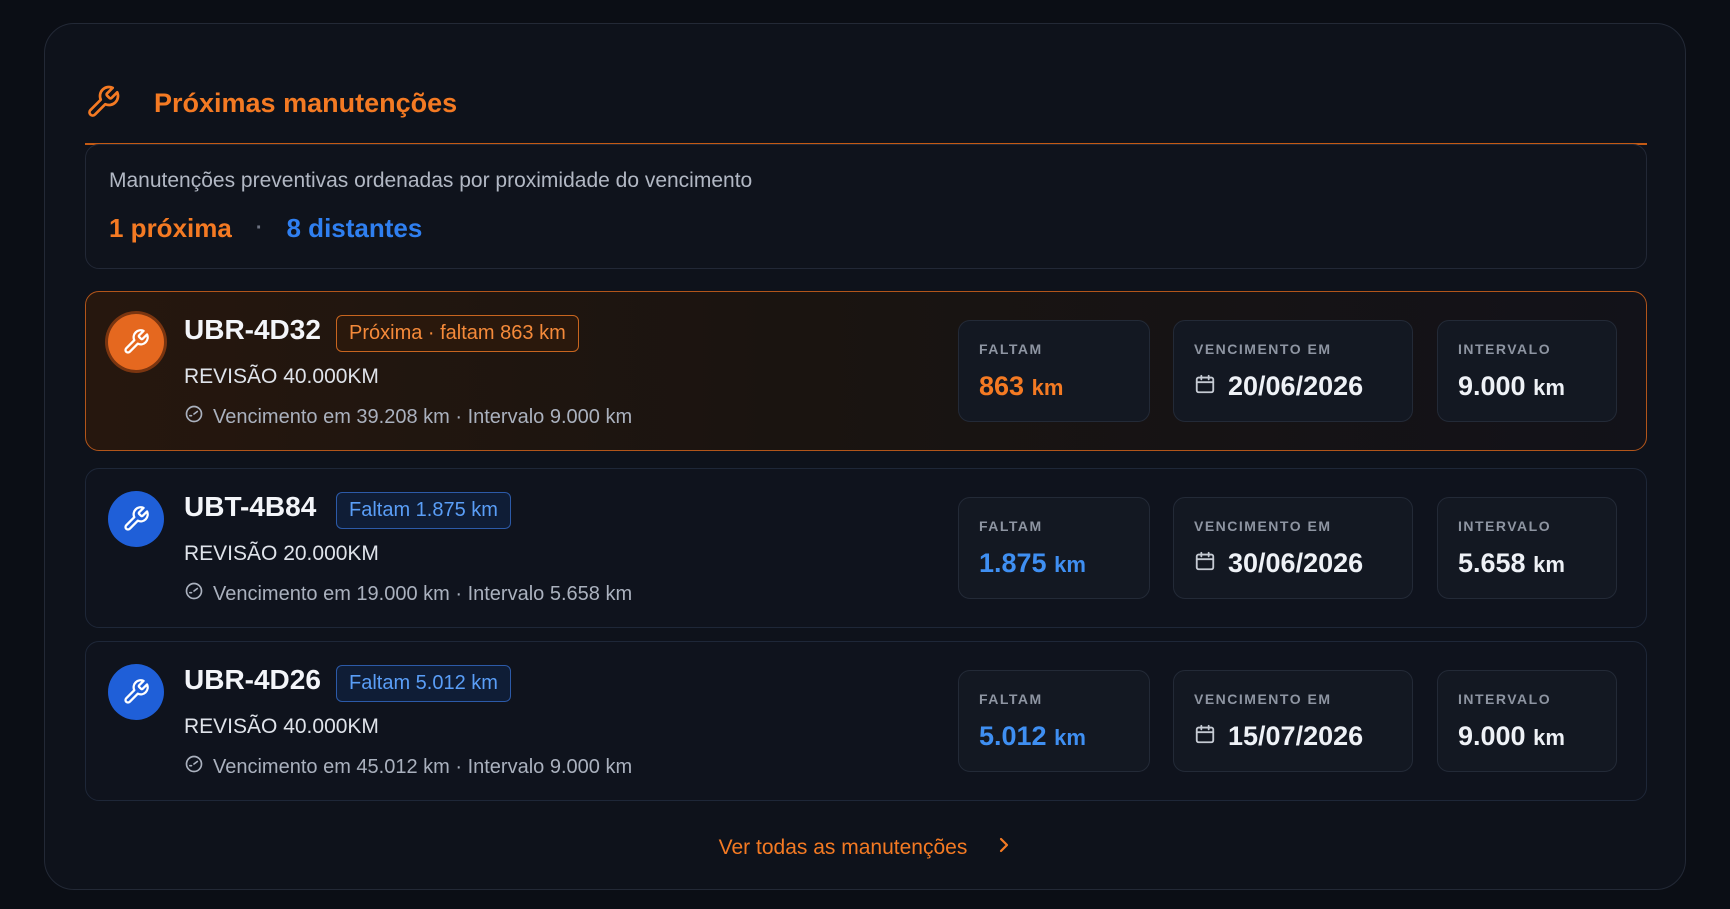 This screenshot has height=909, width=1730. Describe the element at coordinates (250, 506) in the screenshot. I see `vehicle-plate: UBT-4B84` at that location.